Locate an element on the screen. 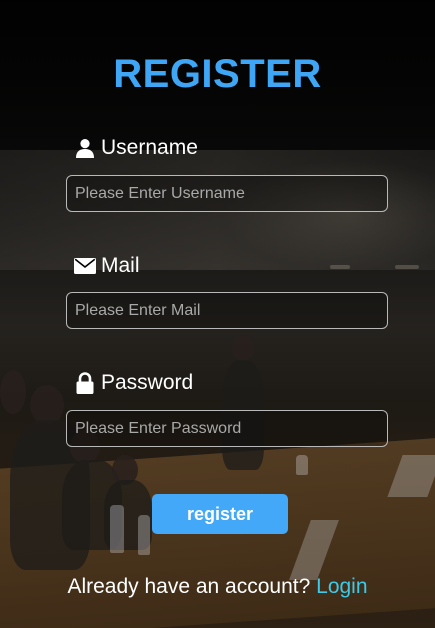 The image size is (435, 628). mail-label: Mail is located at coordinates (107, 266).